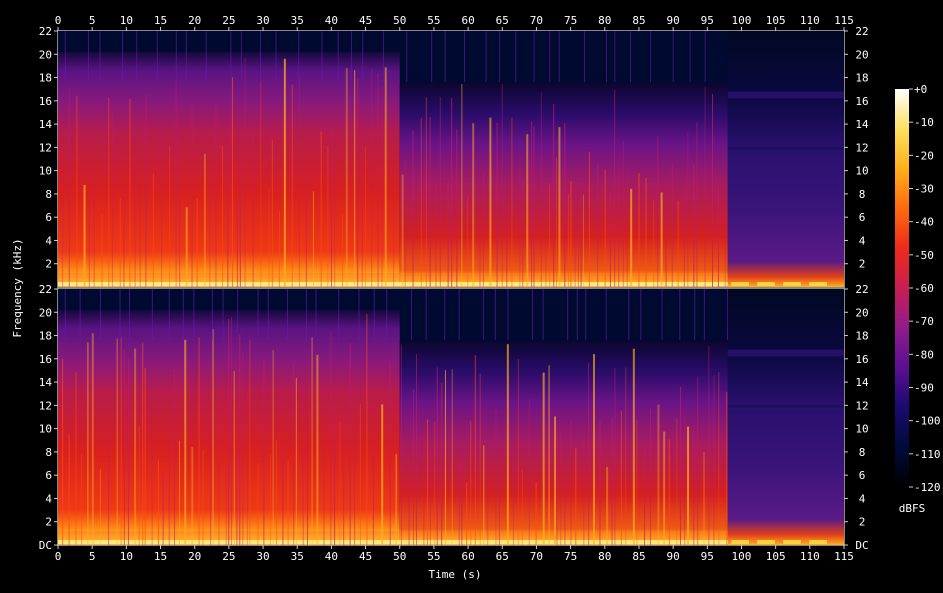  Describe the element at coordinates (862, 522) in the screenshot. I see `y-tick-label-right: 2` at that location.